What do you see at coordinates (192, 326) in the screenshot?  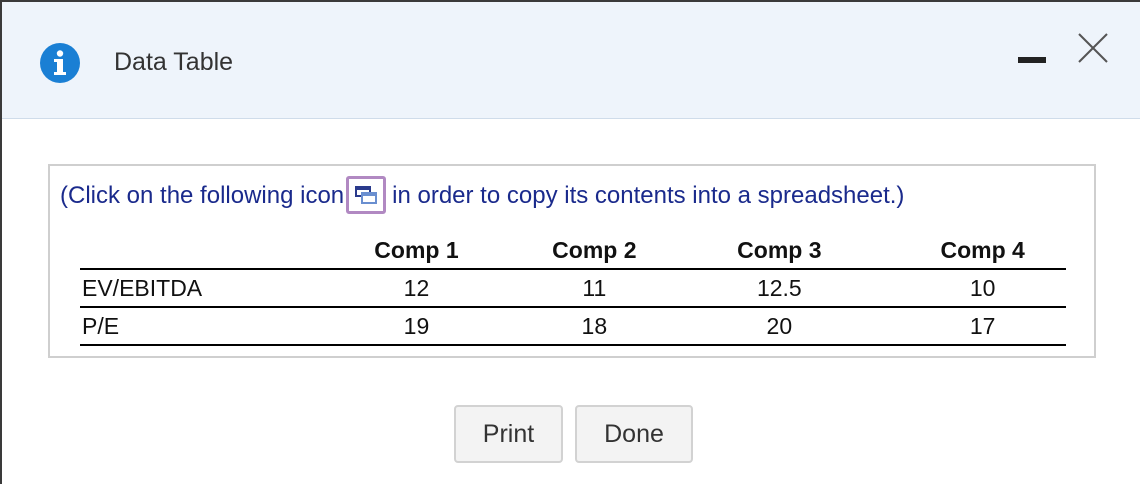 I see `row-label: P/E` at bounding box center [192, 326].